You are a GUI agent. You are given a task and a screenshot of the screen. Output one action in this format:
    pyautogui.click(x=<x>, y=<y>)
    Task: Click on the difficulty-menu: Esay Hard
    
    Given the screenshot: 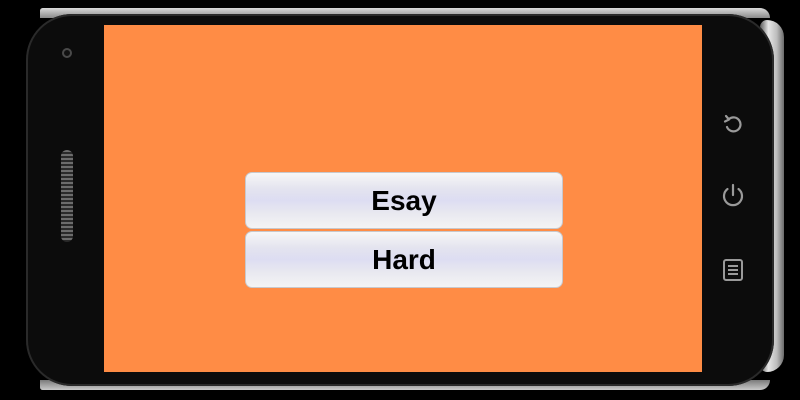 What is the action you would take?
    pyautogui.click(x=404, y=231)
    